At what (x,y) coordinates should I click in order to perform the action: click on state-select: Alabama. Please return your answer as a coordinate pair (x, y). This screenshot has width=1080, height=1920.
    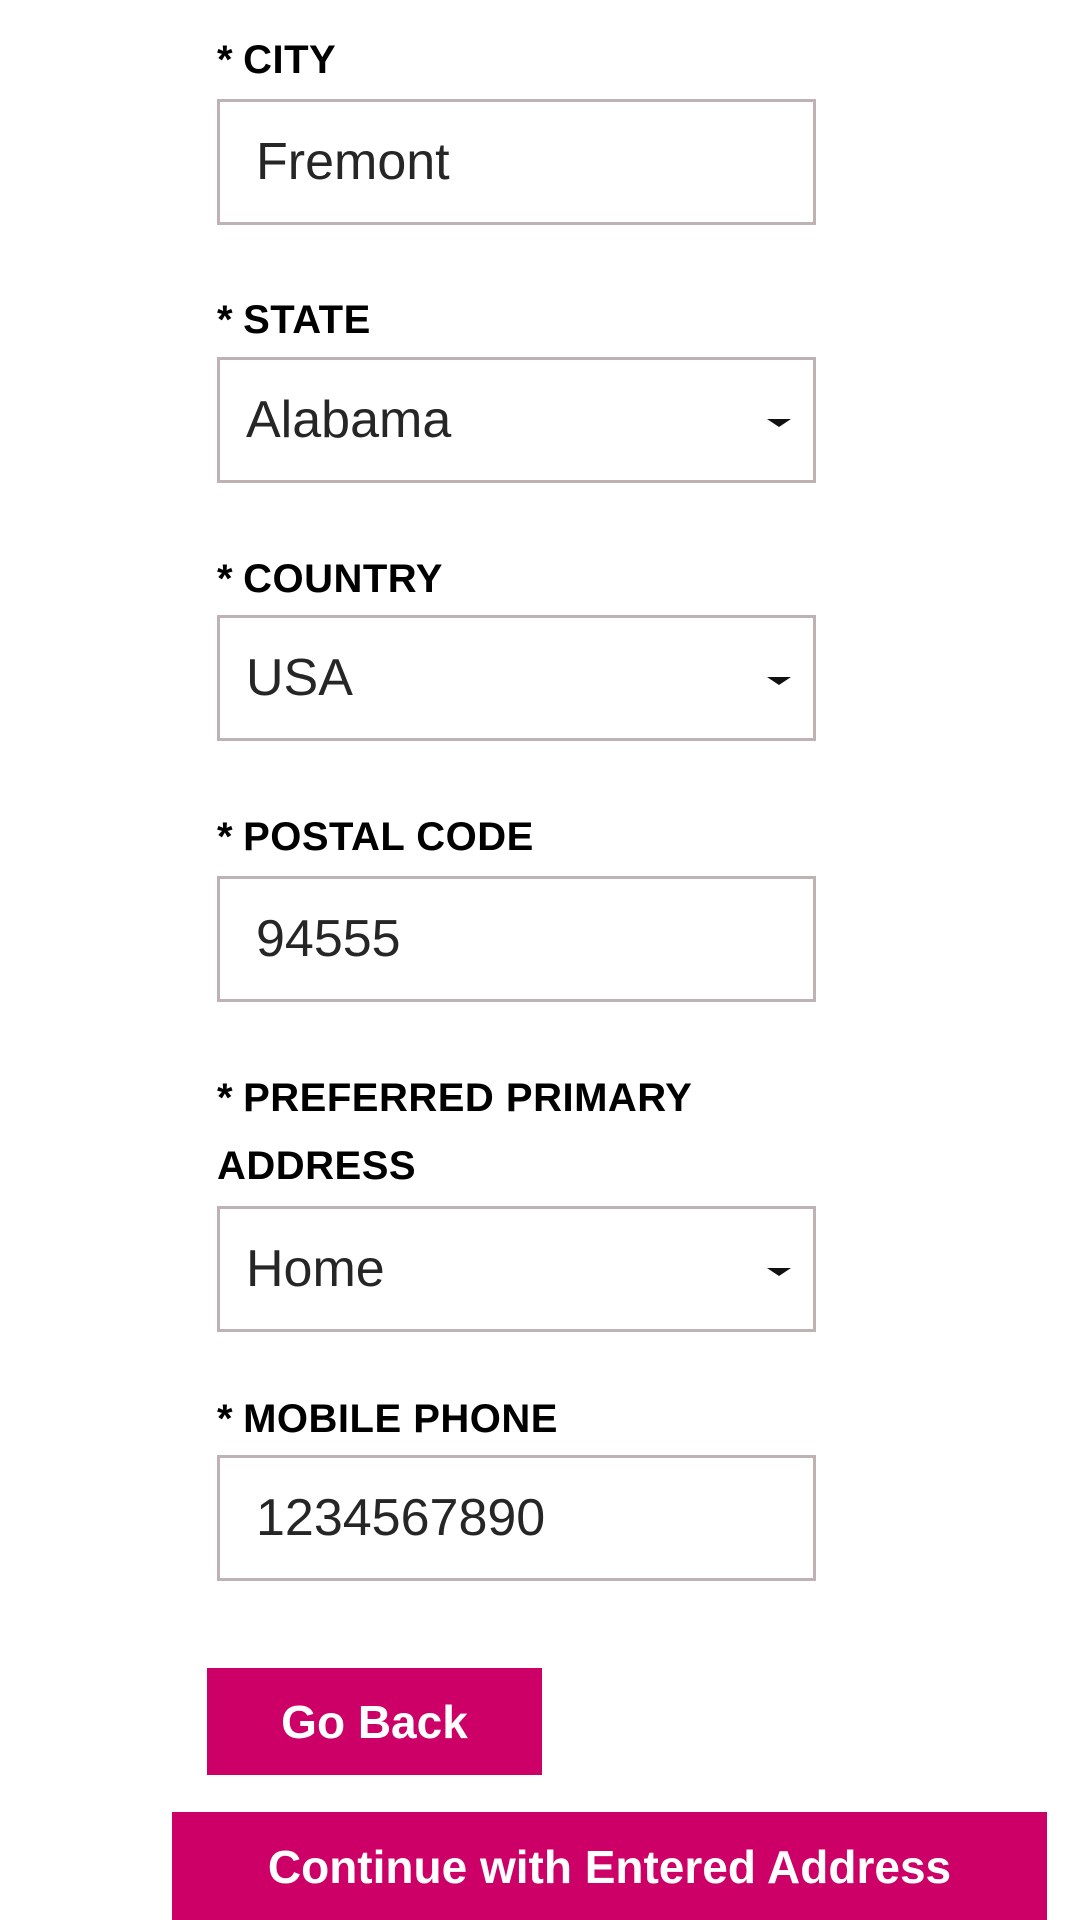
    Looking at the image, I should click on (516, 420).